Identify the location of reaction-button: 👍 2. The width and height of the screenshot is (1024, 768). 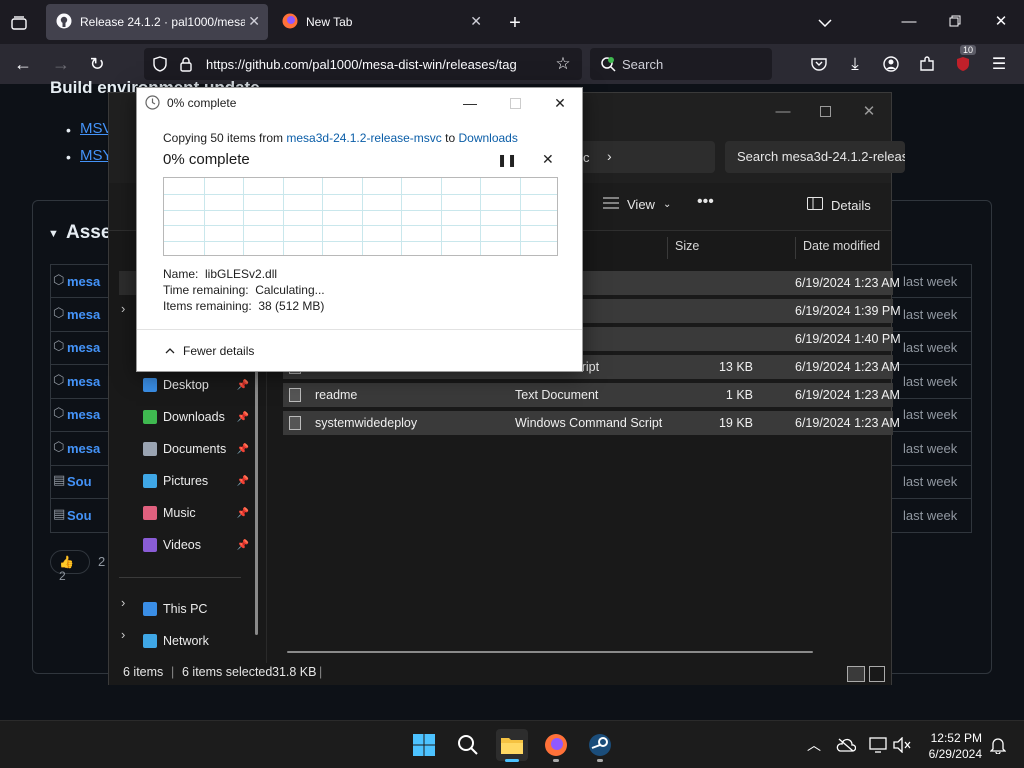
(70, 566).